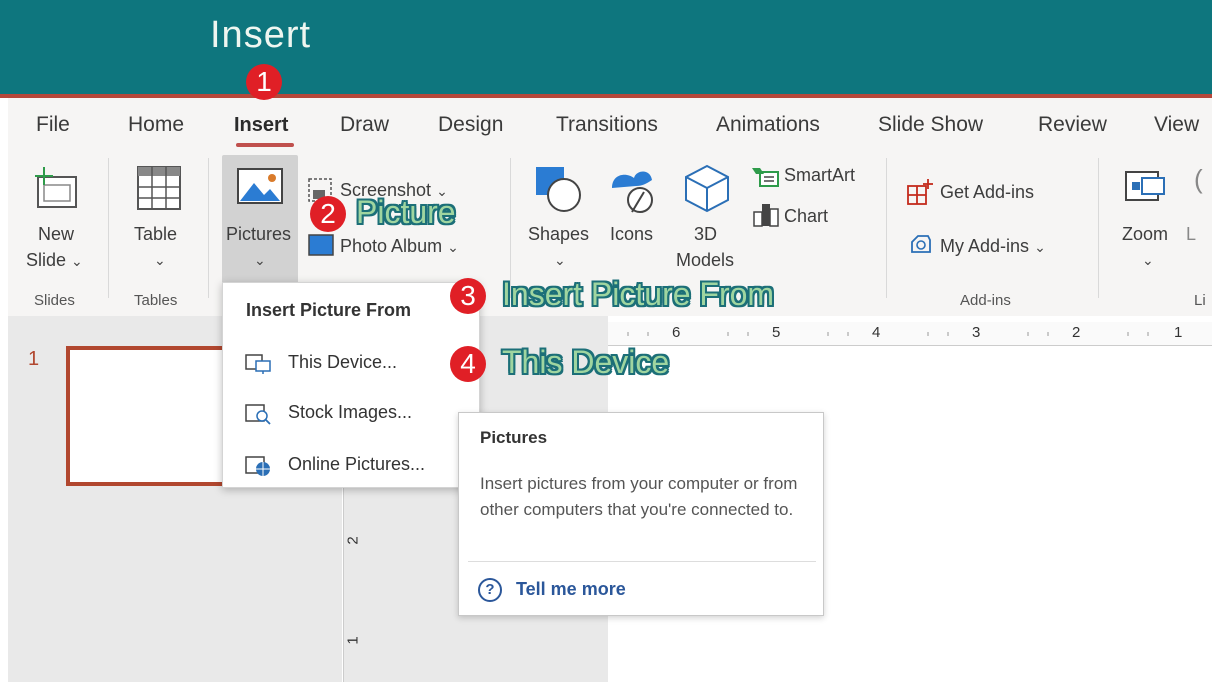  I want to click on new-slide-icon, so click(56, 187).